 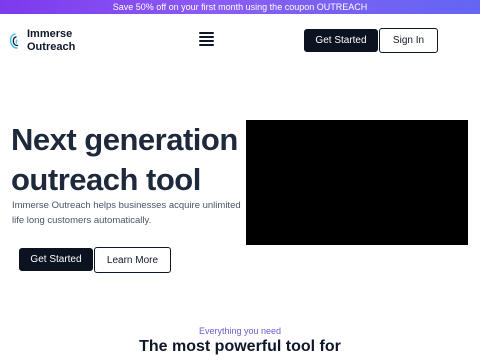 What do you see at coordinates (124, 159) in the screenshot?
I see `hero-title: Next generation outreach tool` at bounding box center [124, 159].